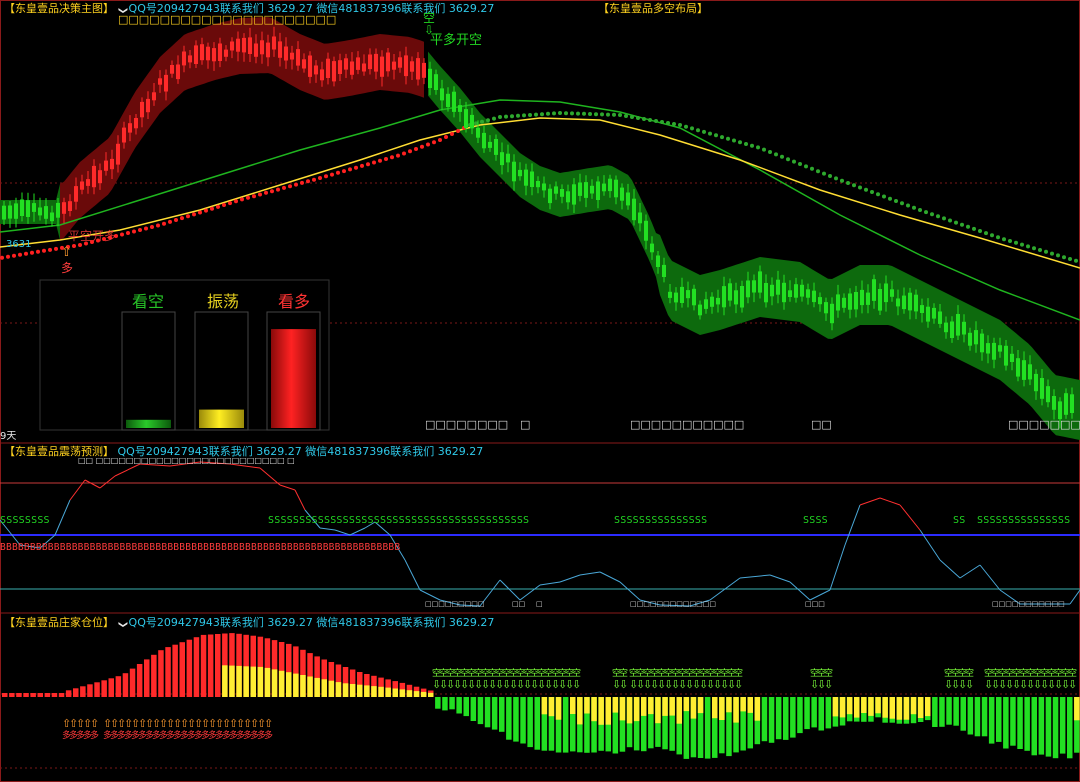 The width and height of the screenshot is (1080, 782). What do you see at coordinates (653, 8) in the screenshot?
I see `panel1-right-title: 【东皇壹品多空布局】` at bounding box center [653, 8].